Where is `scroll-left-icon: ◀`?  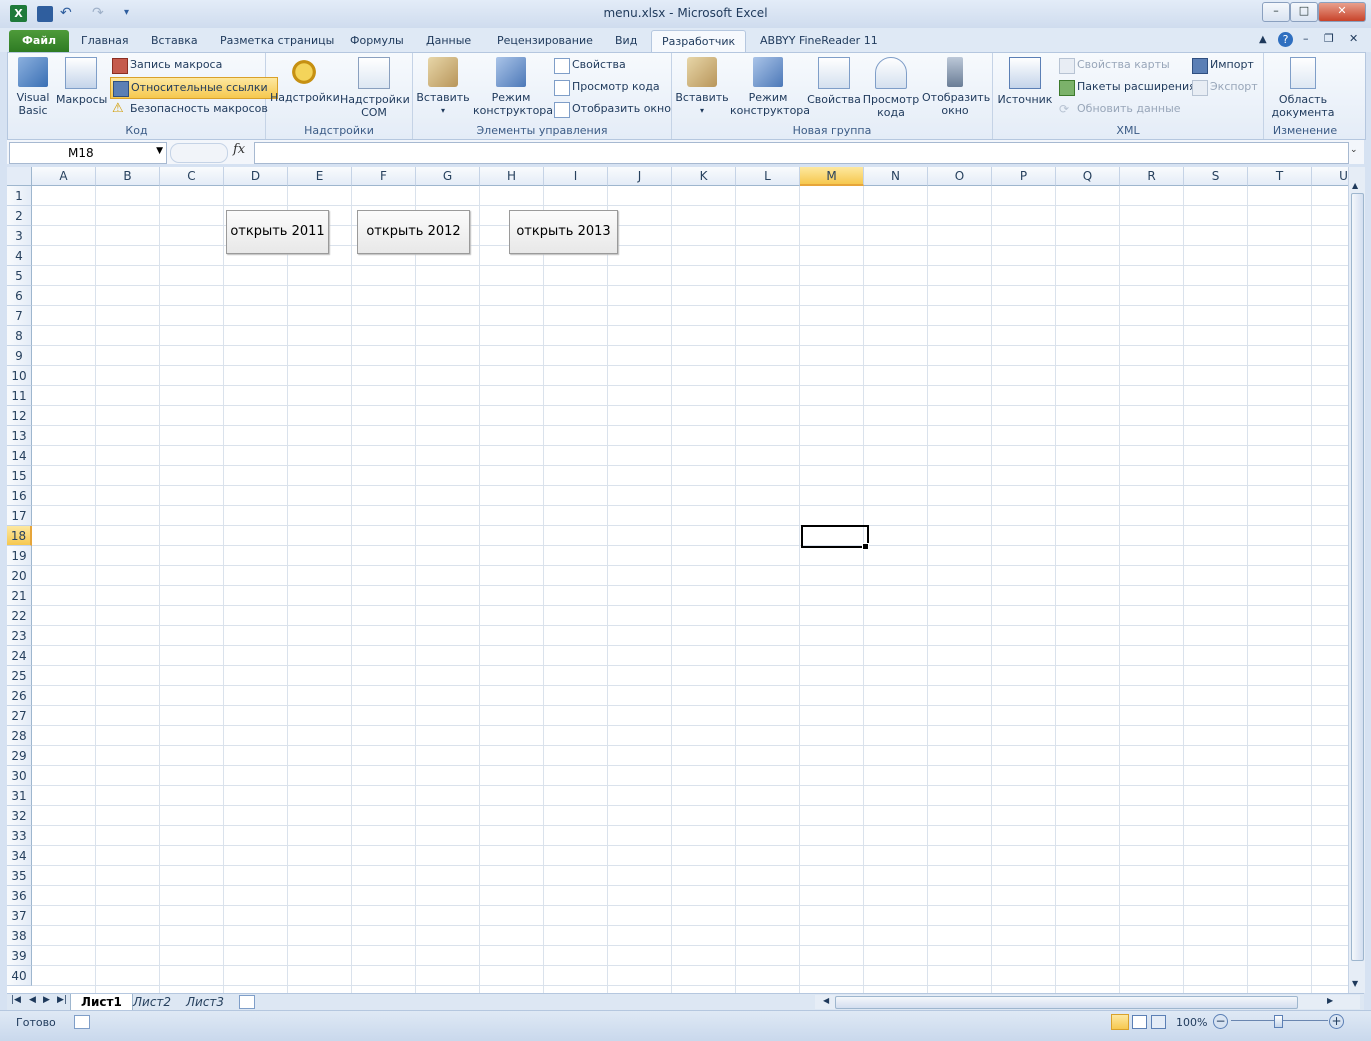
scroll-left-icon: ◀ is located at coordinates (826, 1000).